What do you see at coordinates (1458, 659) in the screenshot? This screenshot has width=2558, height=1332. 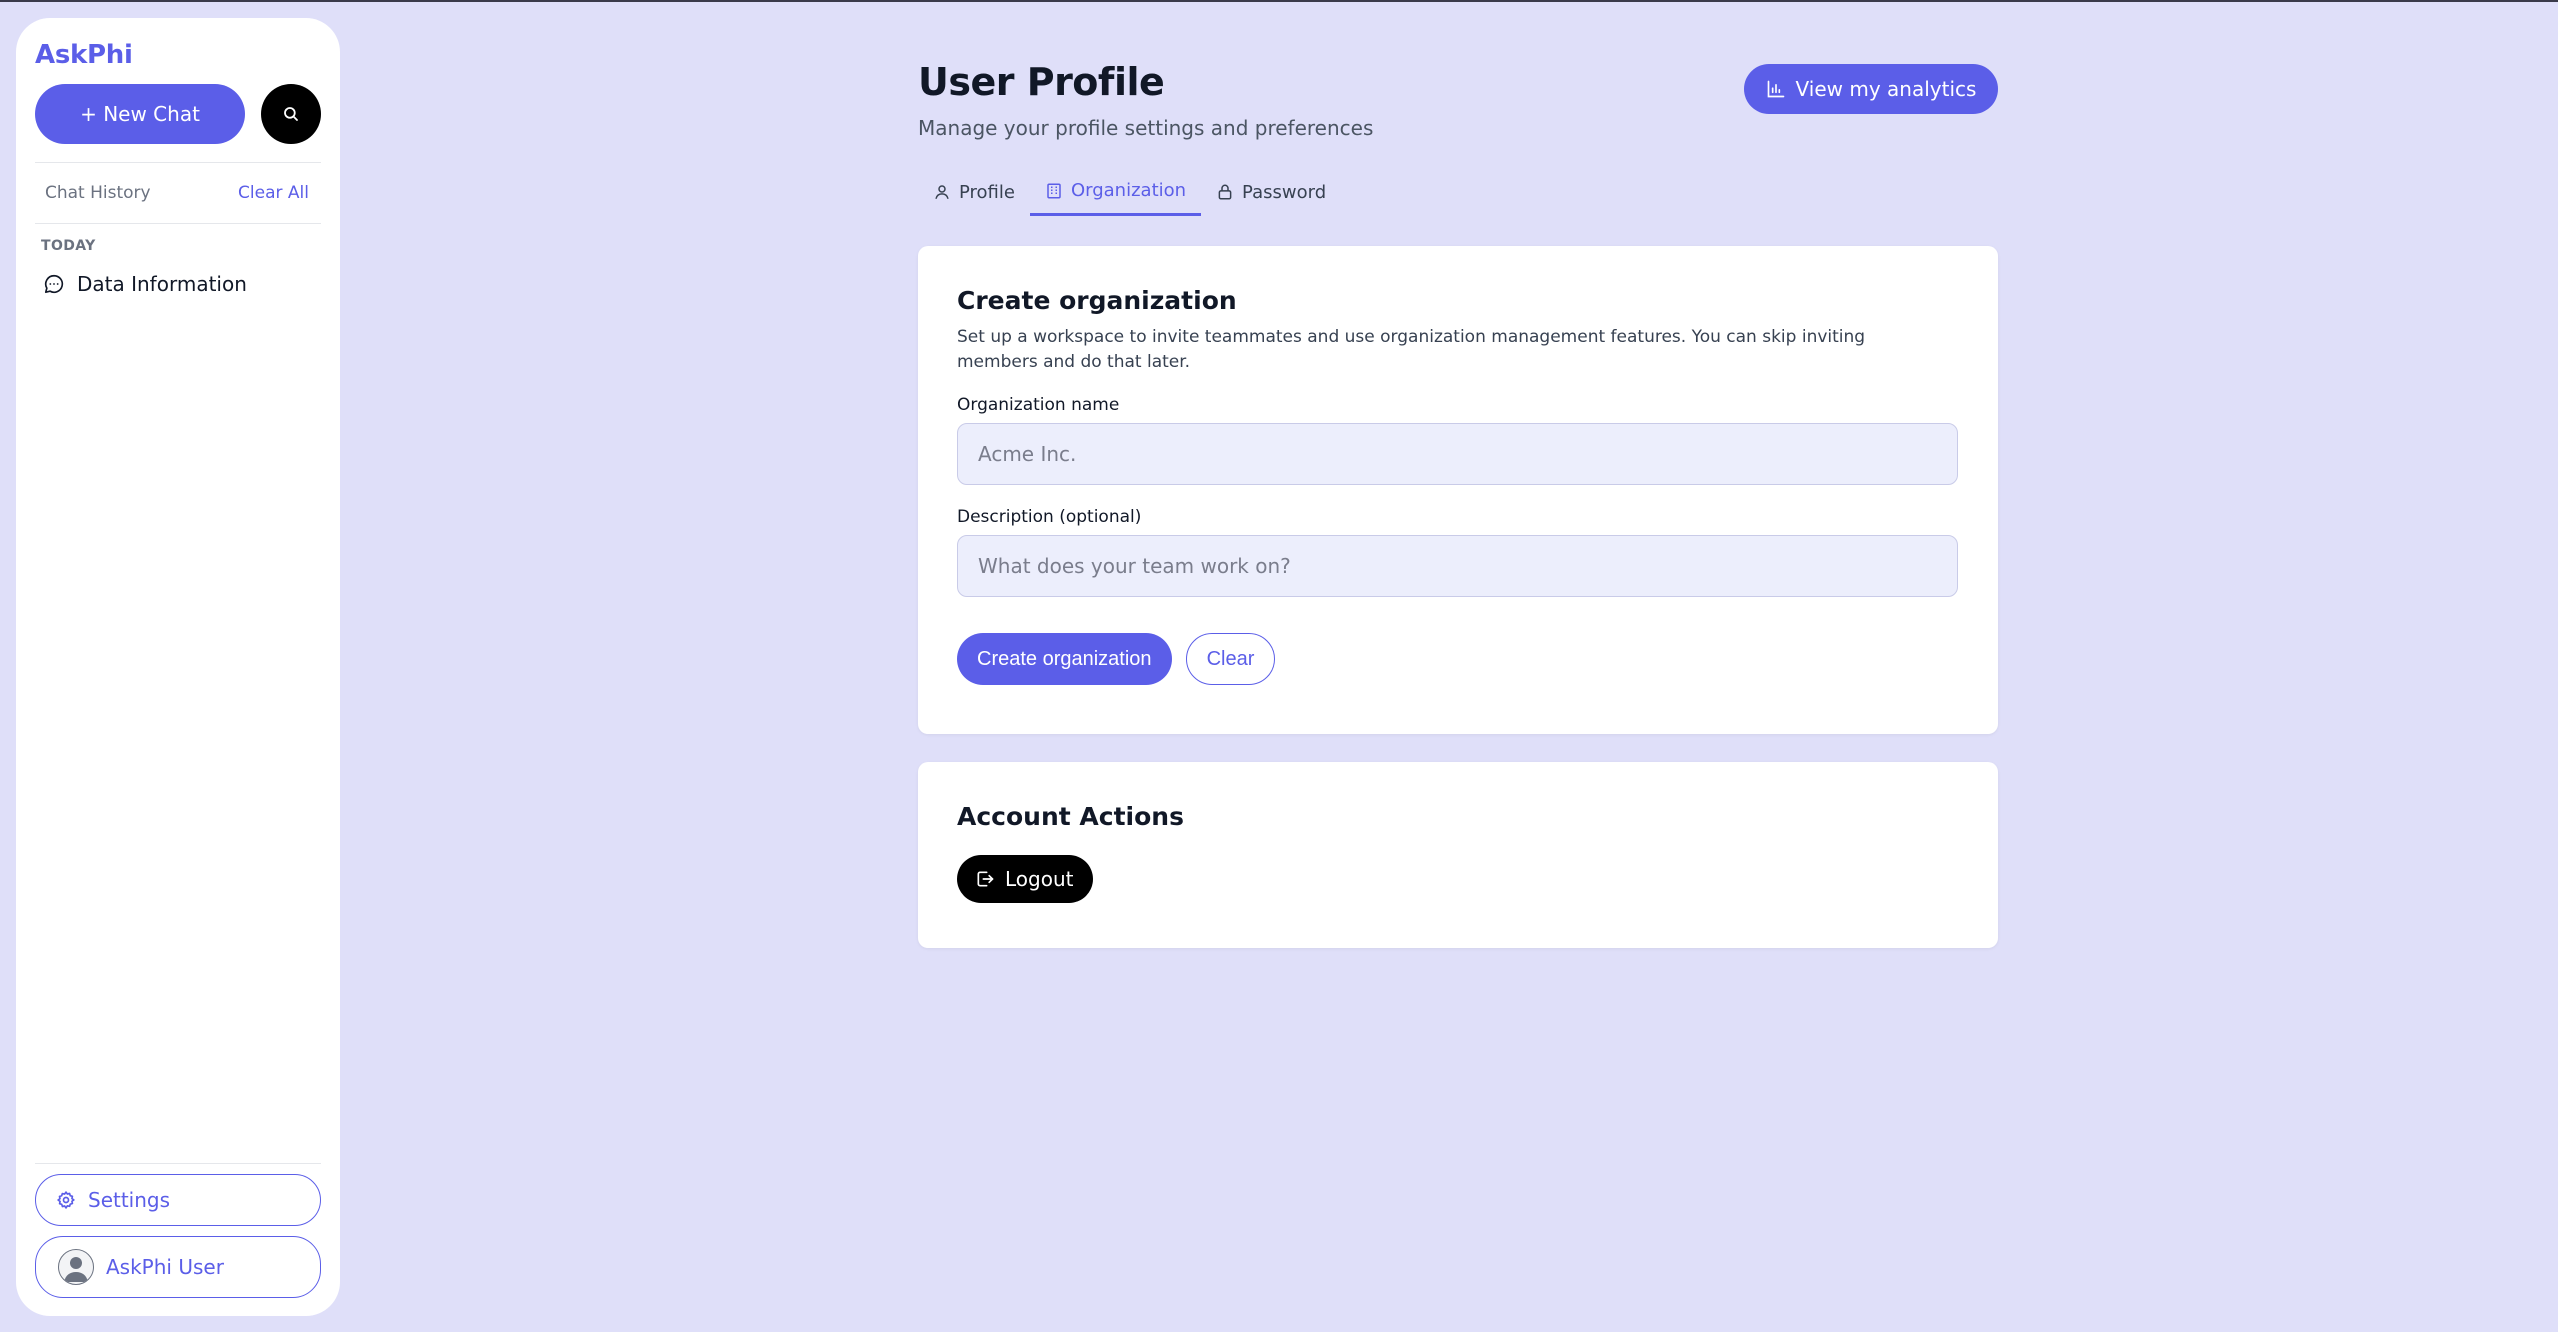 I see `form-actions: Create organization Clear` at bounding box center [1458, 659].